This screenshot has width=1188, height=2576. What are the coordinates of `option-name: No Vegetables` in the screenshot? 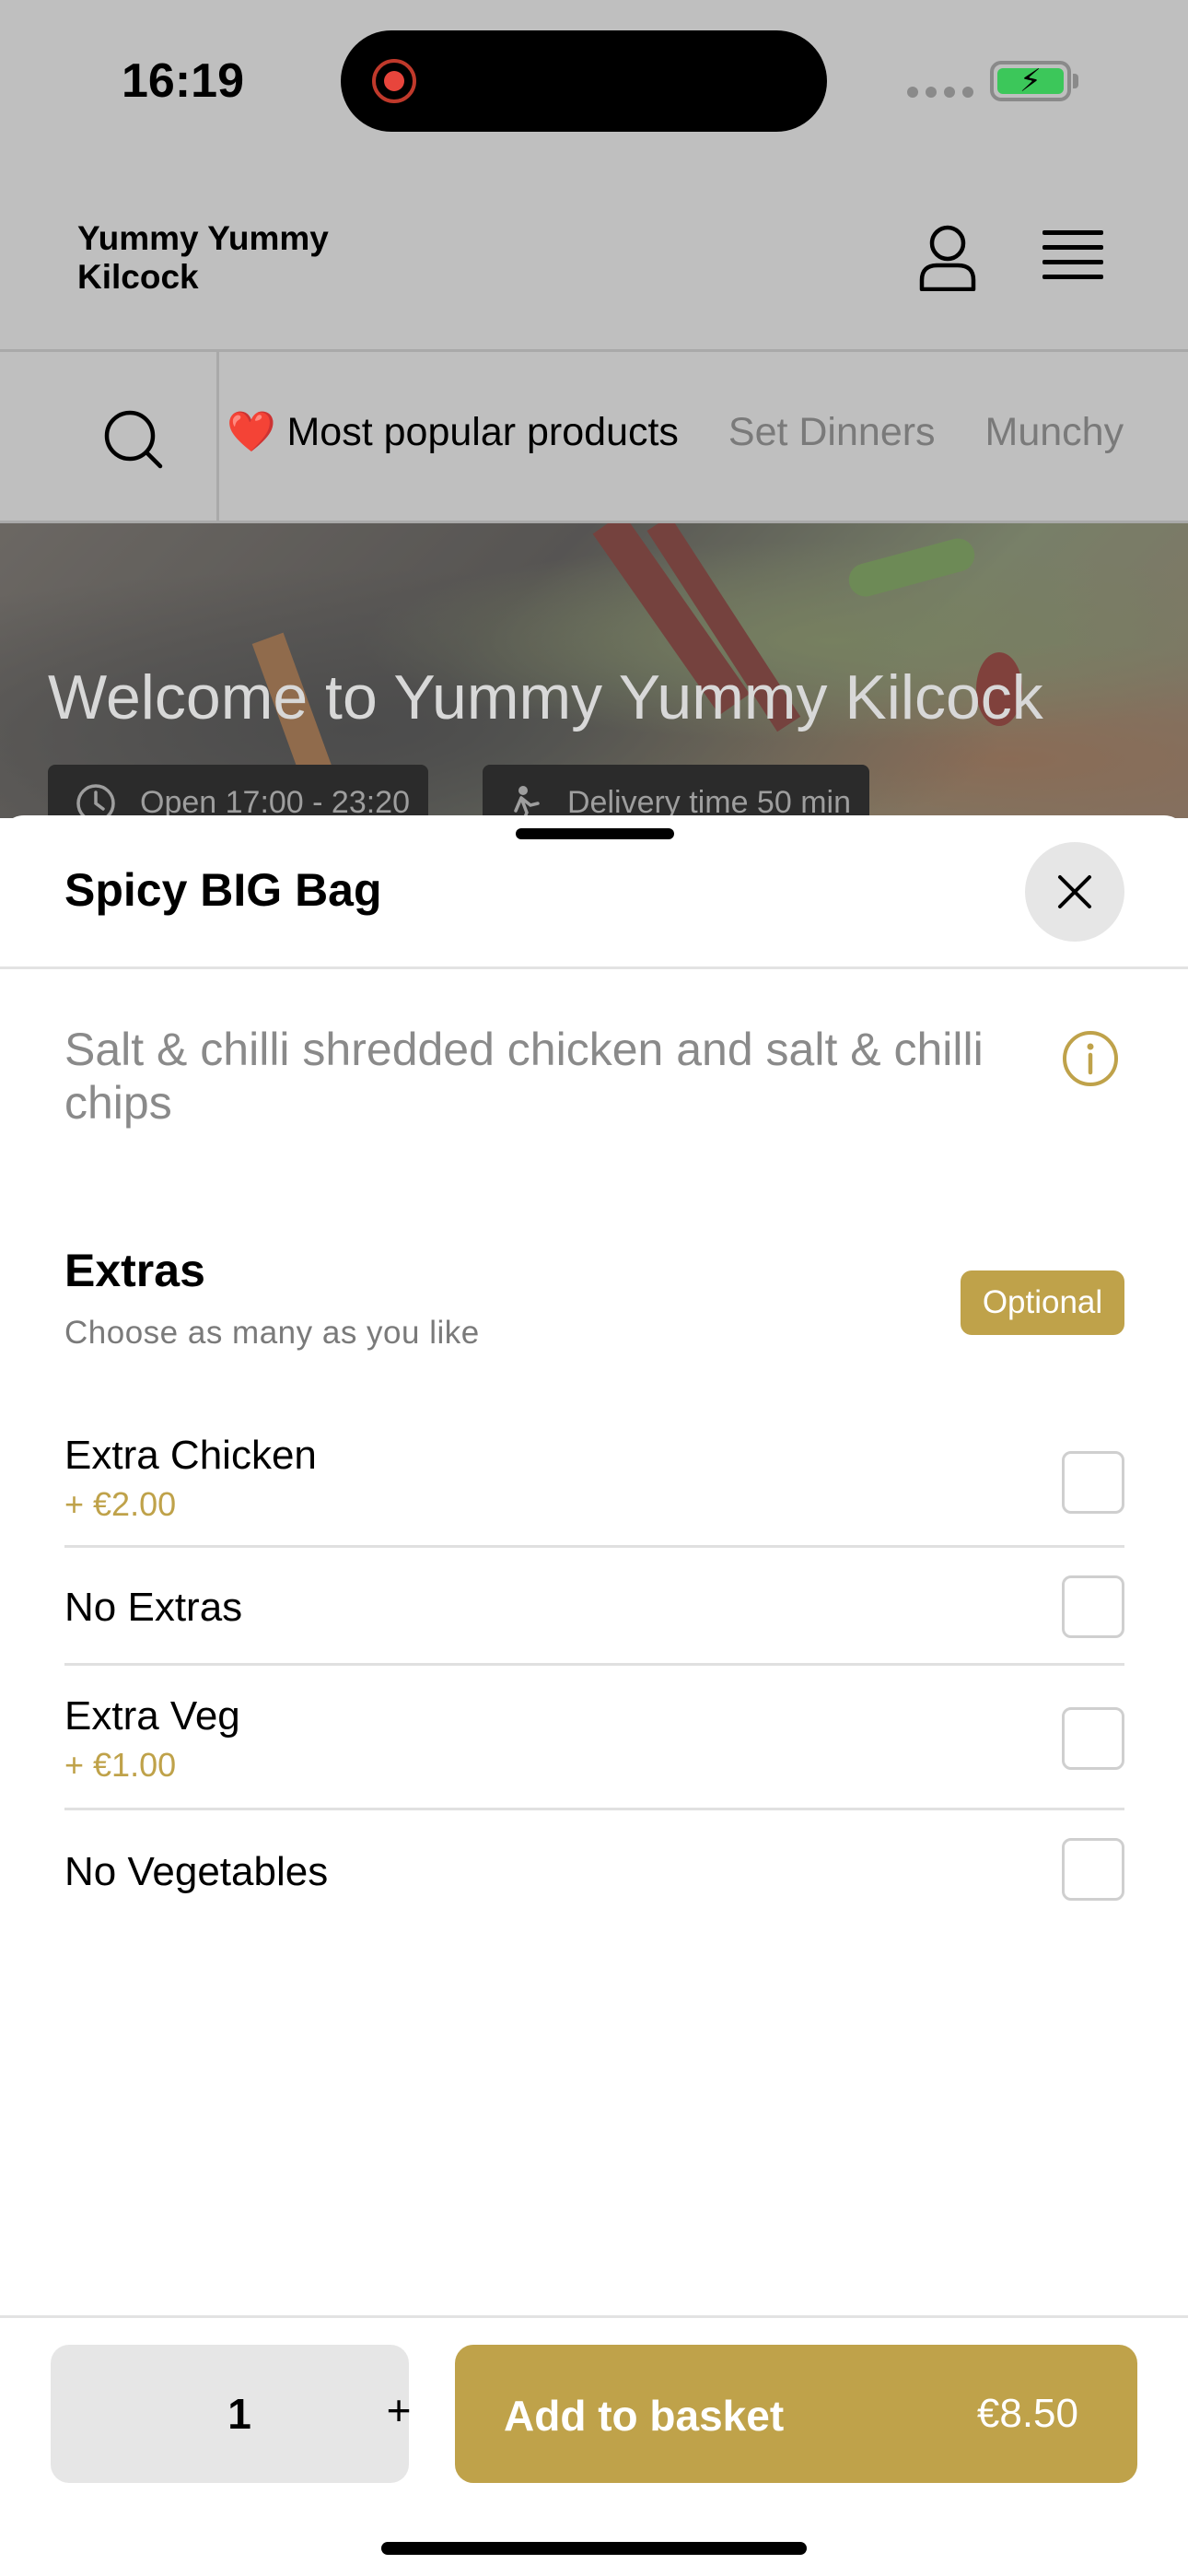 It's located at (196, 1871).